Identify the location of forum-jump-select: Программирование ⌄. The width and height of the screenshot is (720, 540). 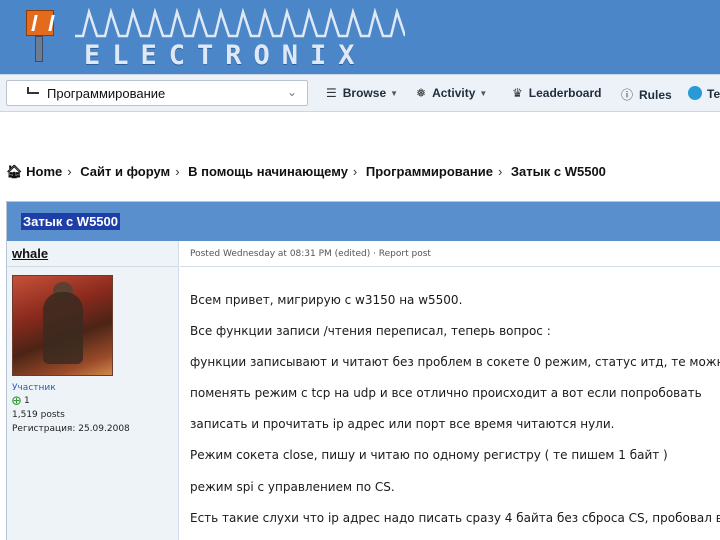
(157, 93).